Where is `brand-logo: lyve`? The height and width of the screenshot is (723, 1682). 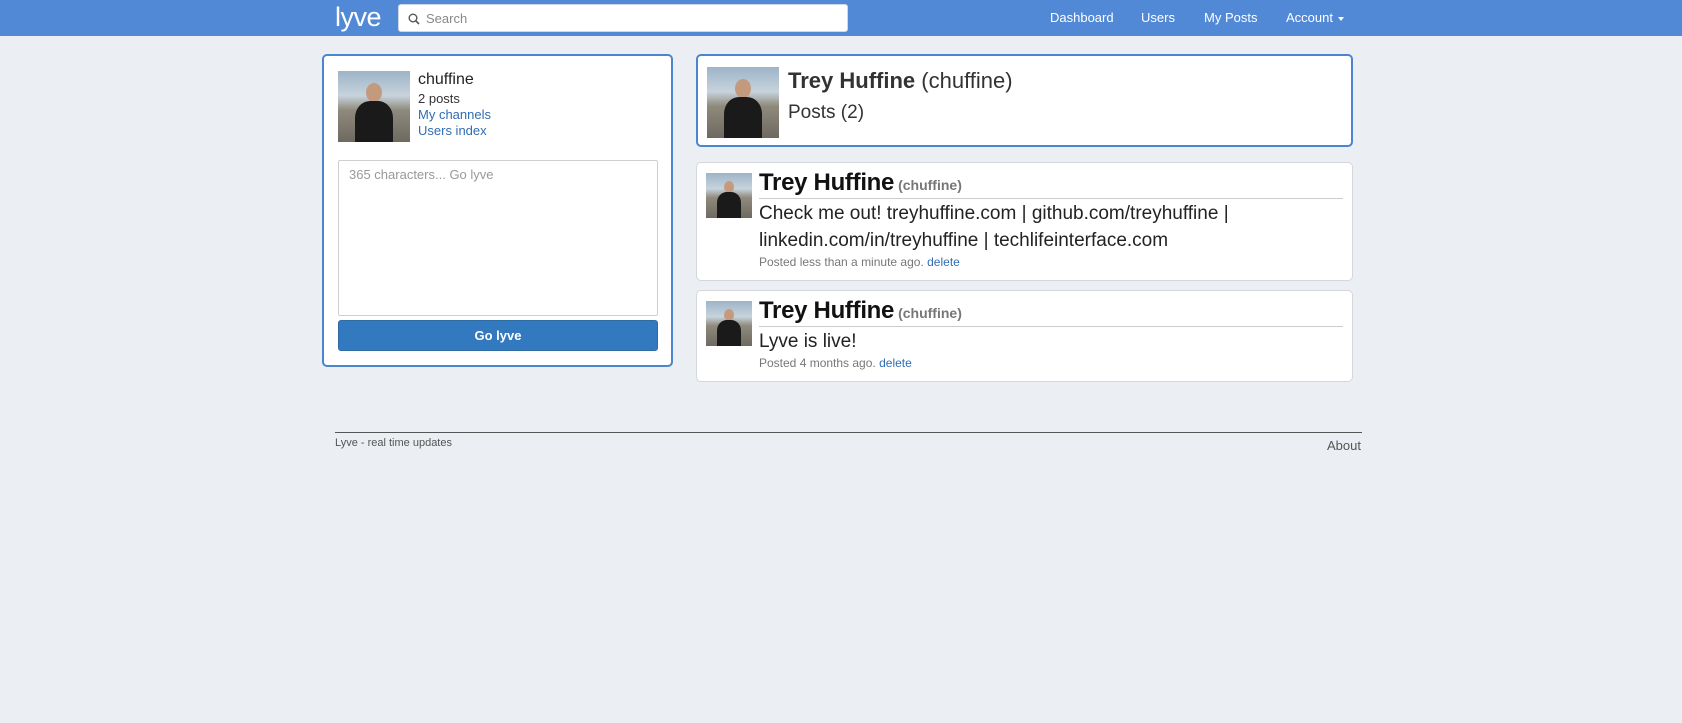 brand-logo: lyve is located at coordinates (358, 17).